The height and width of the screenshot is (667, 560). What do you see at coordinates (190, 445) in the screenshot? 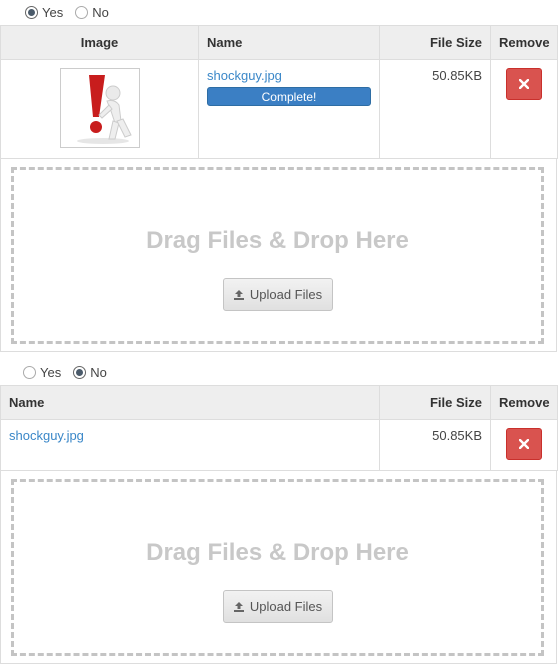
I see `name-cell: shockguy.jpg` at bounding box center [190, 445].